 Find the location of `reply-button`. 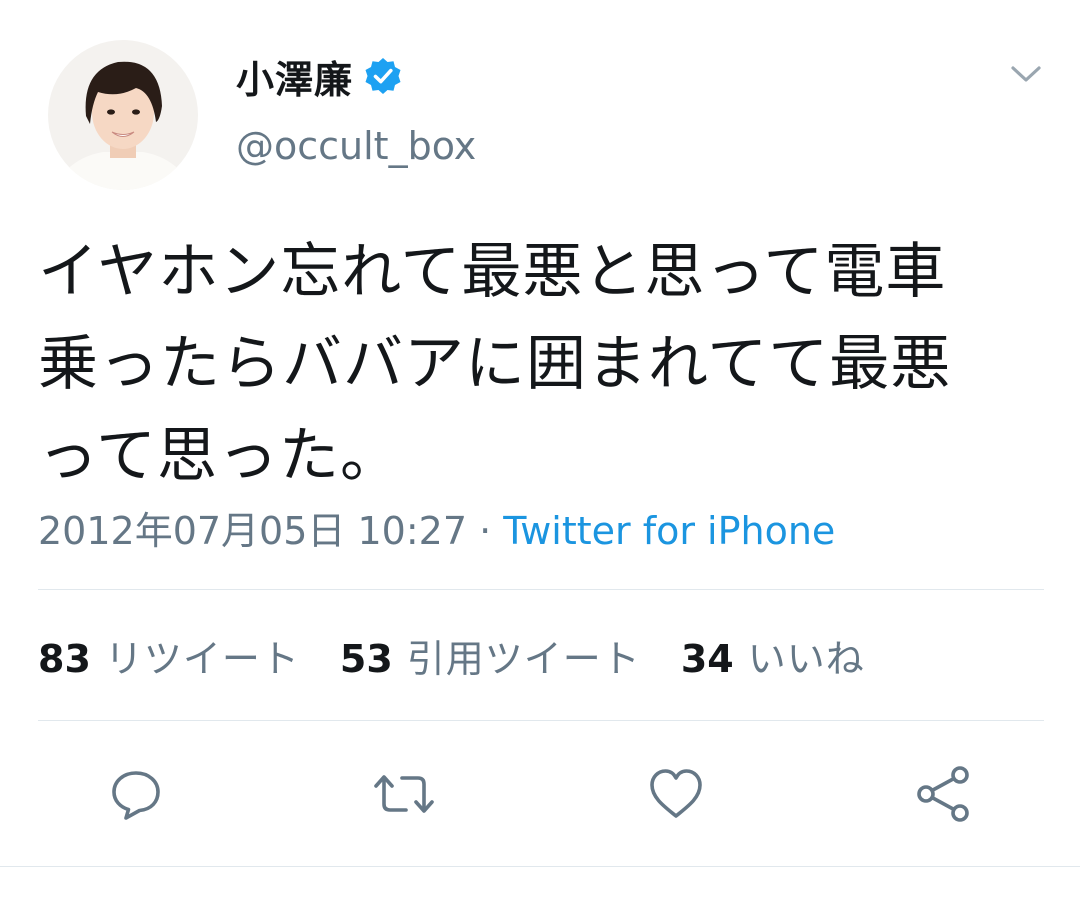

reply-button is located at coordinates (136, 794).